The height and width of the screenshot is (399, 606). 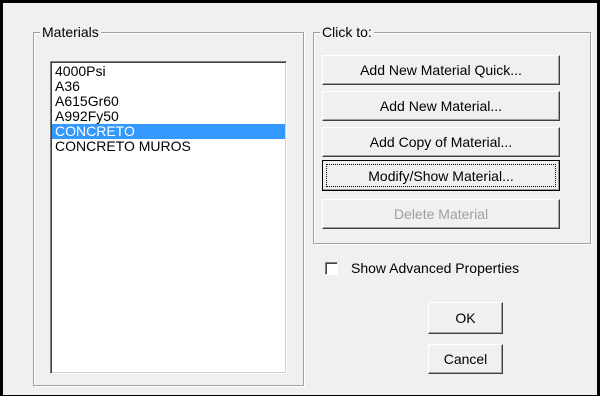 I want to click on material-item-a615gr60: A615Gr60, so click(x=168, y=101).